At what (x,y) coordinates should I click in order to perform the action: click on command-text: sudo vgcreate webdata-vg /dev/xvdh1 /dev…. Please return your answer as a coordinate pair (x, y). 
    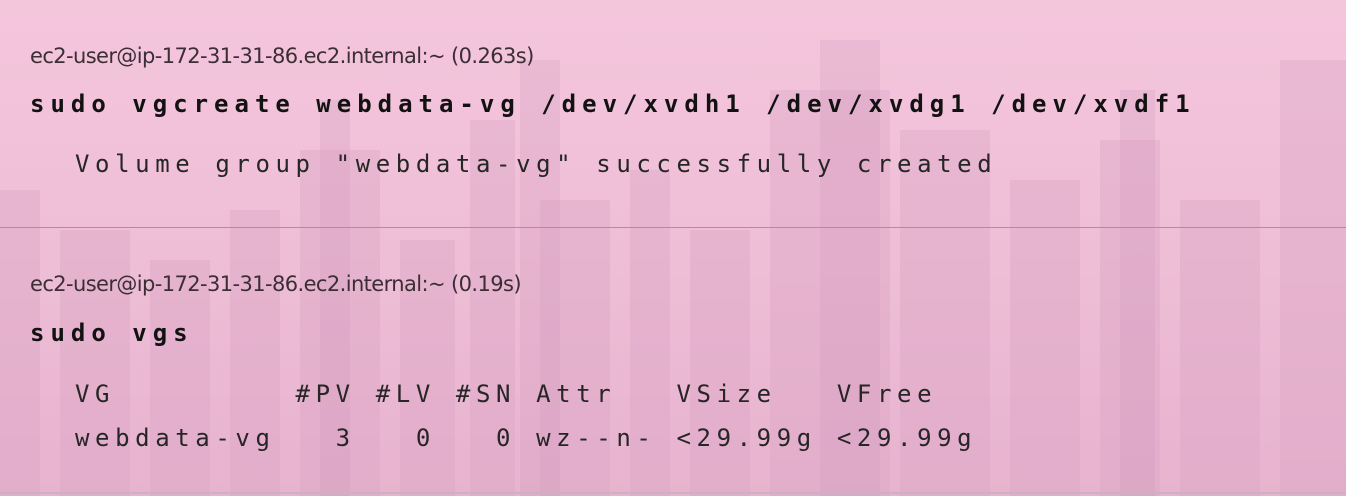
    Looking at the image, I should click on (613, 104).